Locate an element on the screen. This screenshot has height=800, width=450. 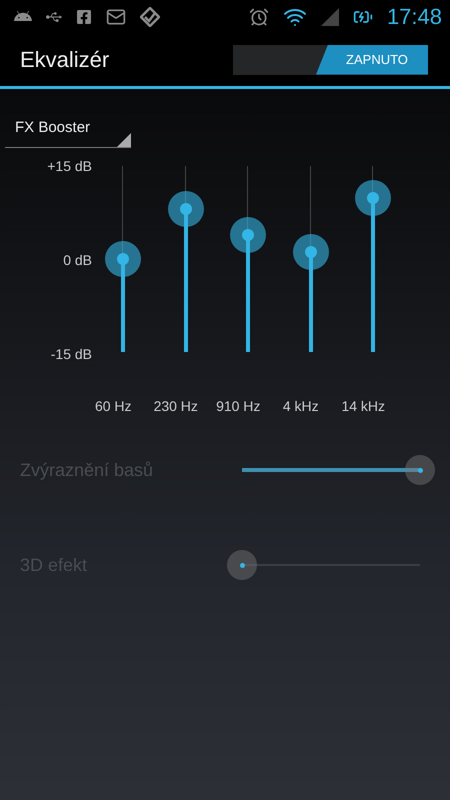
scale-label: -15 dB is located at coordinates (71, 354).